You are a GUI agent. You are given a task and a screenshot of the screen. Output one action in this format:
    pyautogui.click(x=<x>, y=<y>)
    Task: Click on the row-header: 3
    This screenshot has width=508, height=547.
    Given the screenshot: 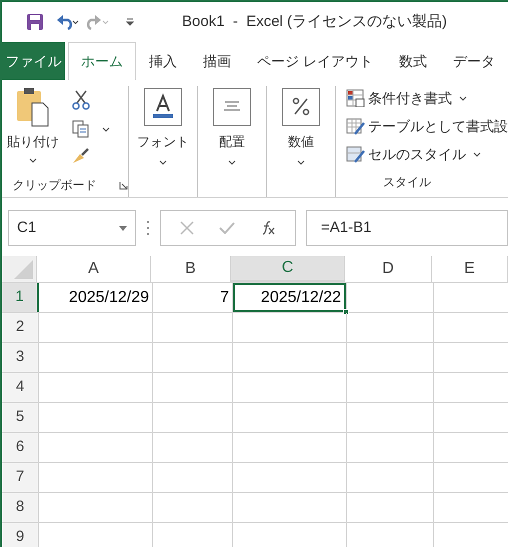 What is the action you would take?
    pyautogui.click(x=20, y=357)
    